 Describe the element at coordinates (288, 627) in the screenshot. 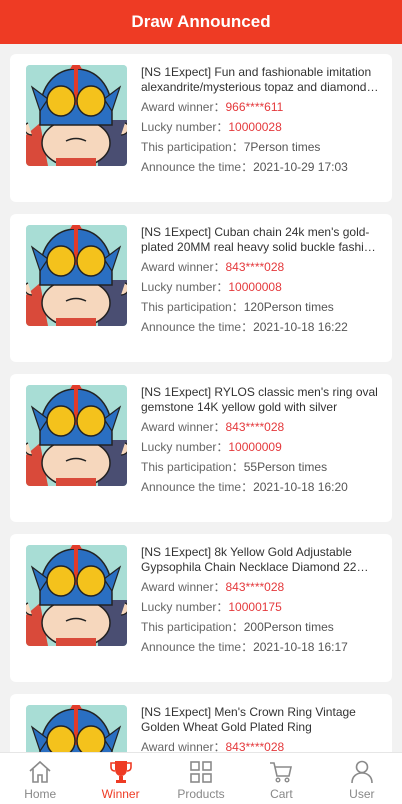

I see `participation-value: 200Person times` at that location.